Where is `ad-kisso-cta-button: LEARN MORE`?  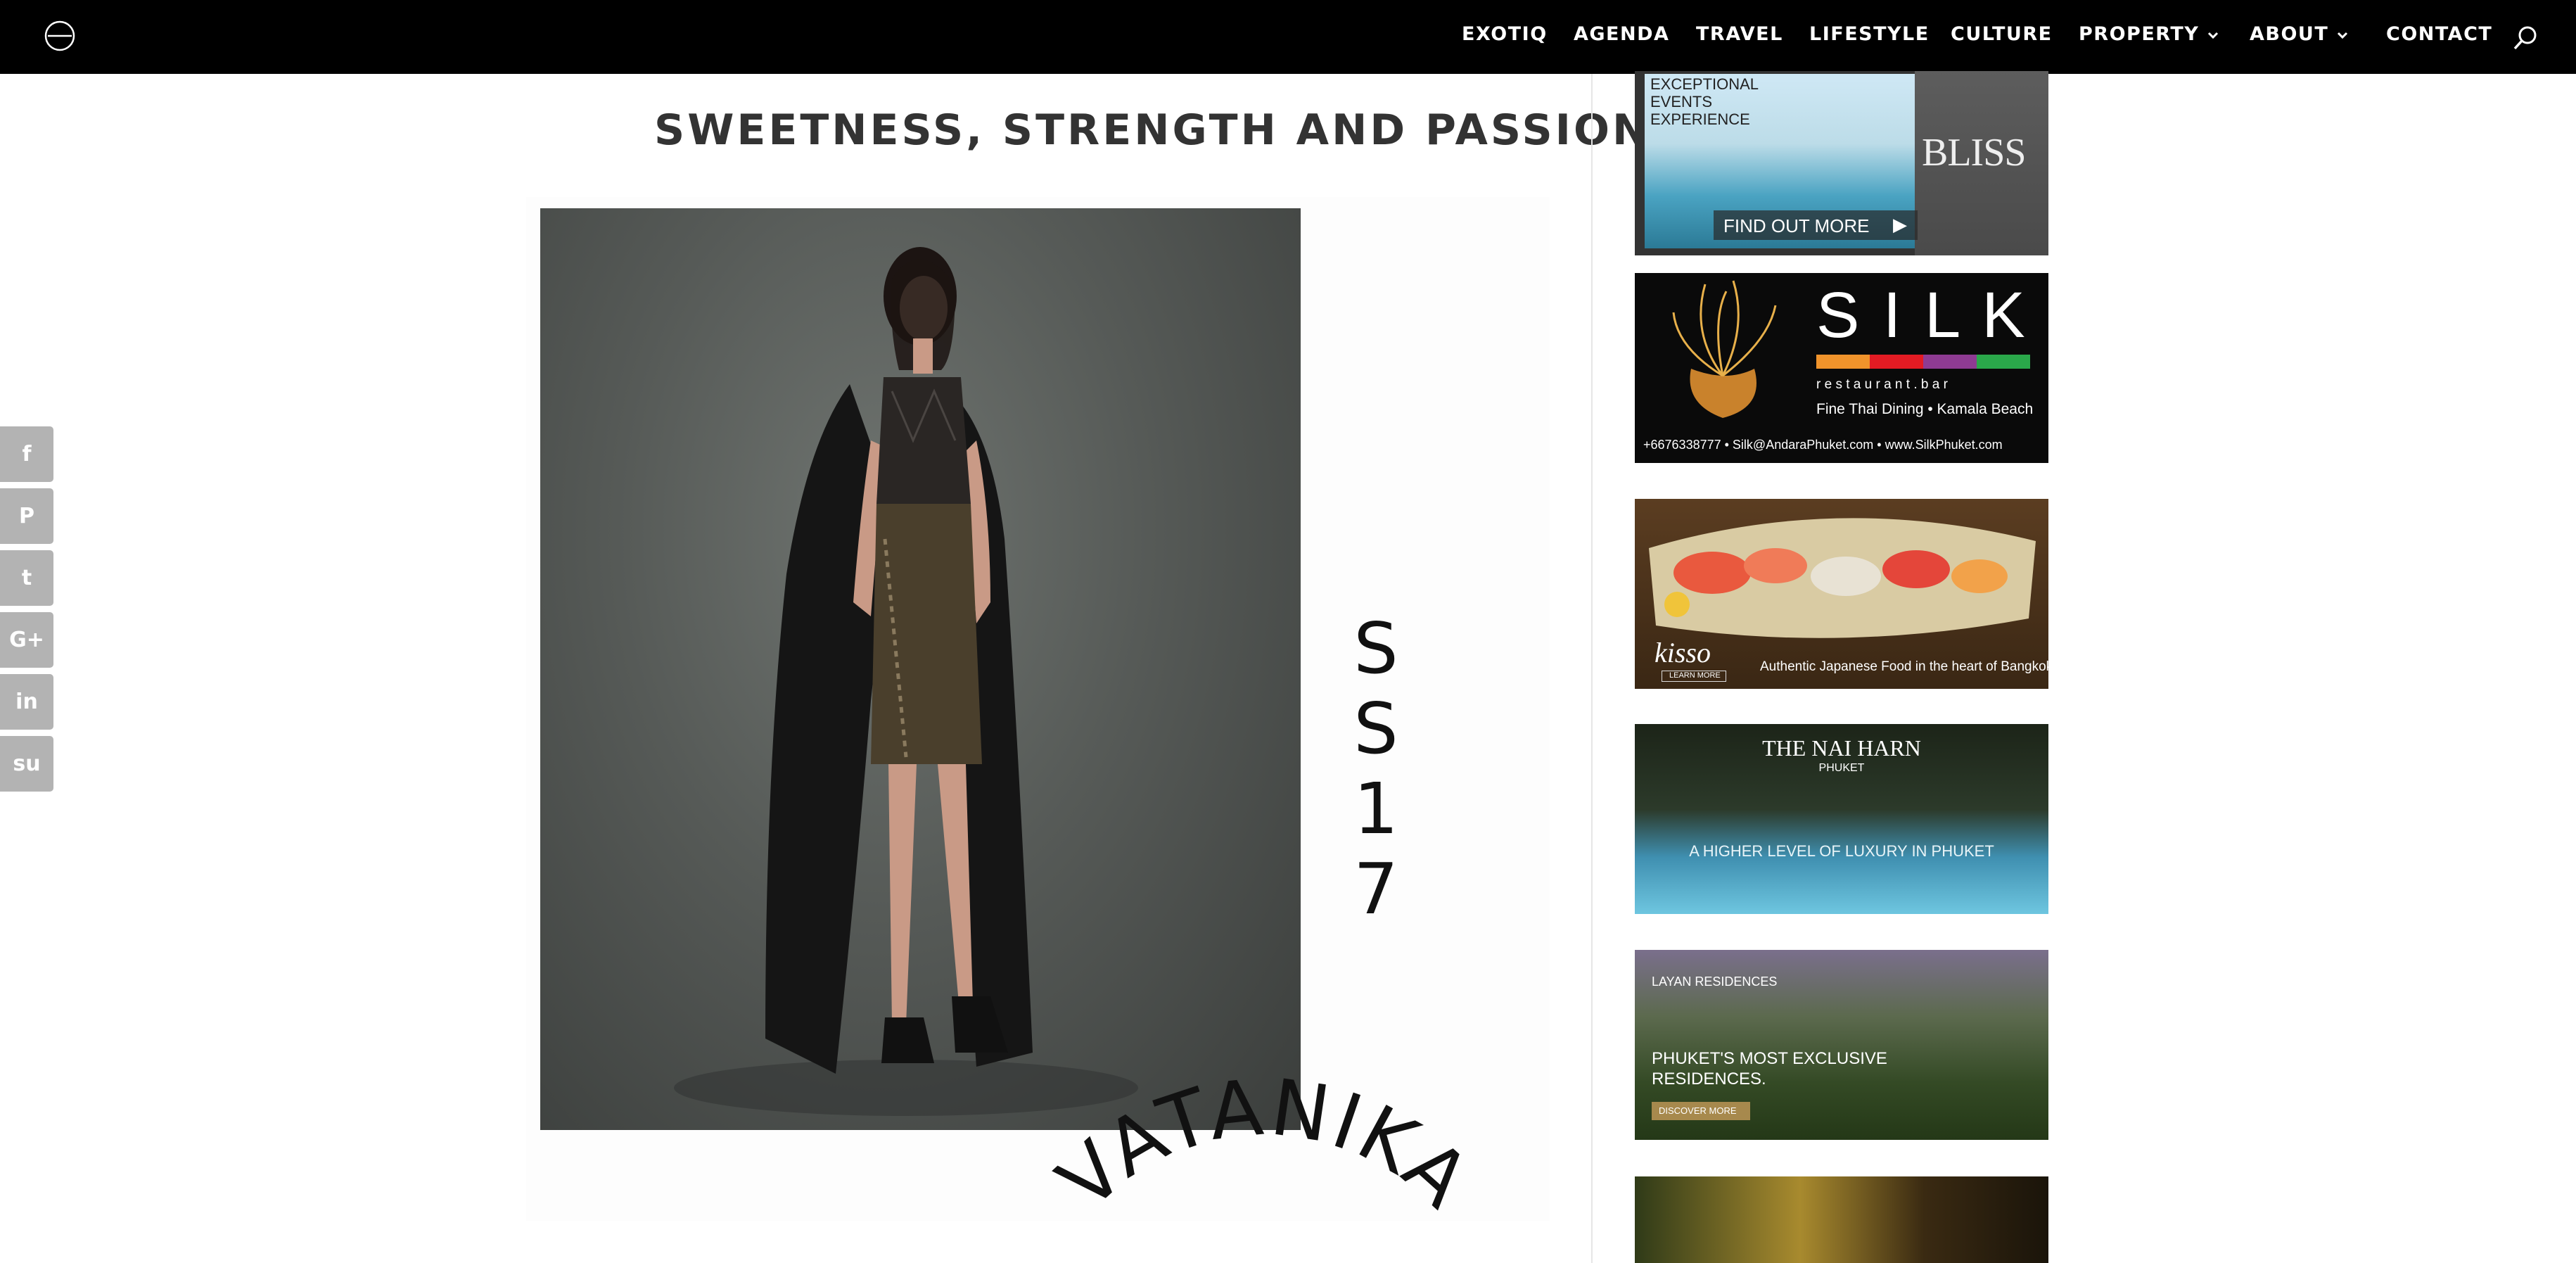 ad-kisso-cta-button: LEARN MORE is located at coordinates (1694, 676).